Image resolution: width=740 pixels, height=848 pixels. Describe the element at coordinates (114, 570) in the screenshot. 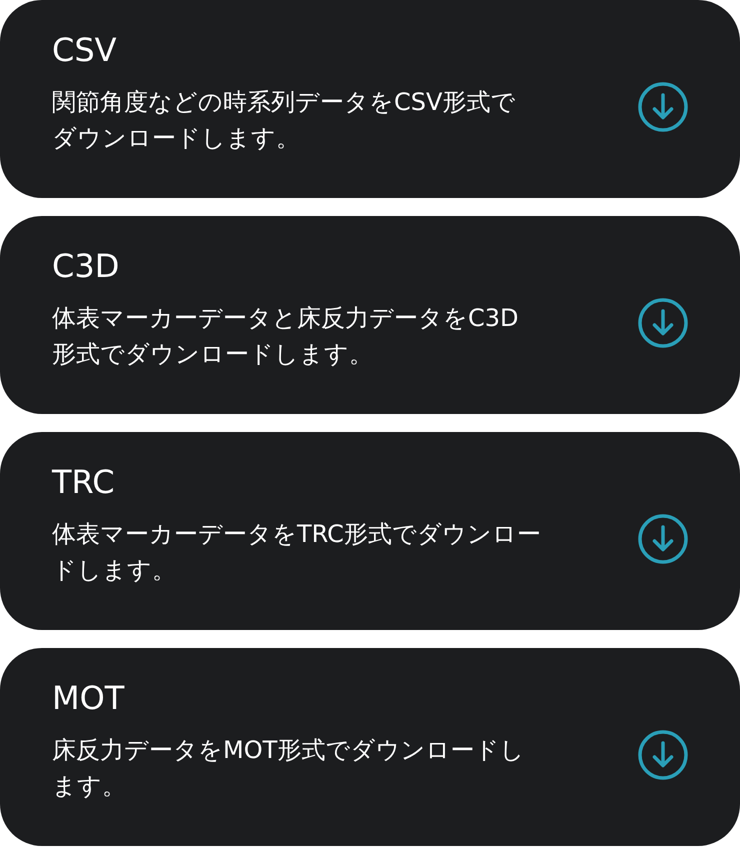

I see `description-line: ドします。` at that location.